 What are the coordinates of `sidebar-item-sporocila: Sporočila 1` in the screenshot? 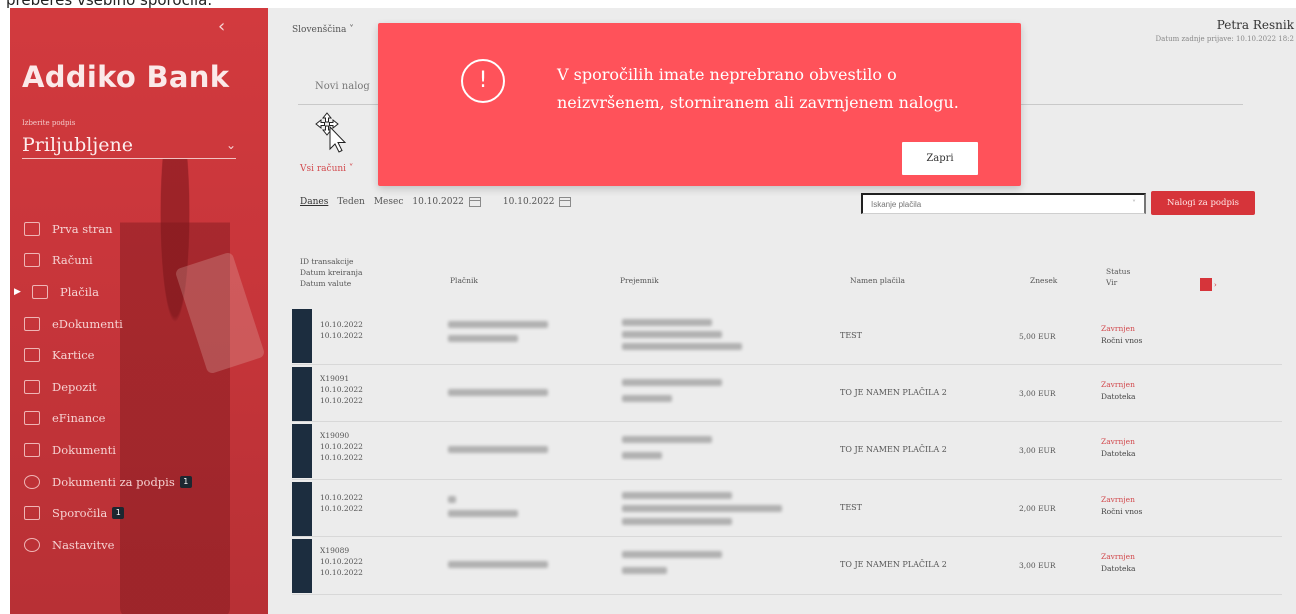 It's located at (139, 513).